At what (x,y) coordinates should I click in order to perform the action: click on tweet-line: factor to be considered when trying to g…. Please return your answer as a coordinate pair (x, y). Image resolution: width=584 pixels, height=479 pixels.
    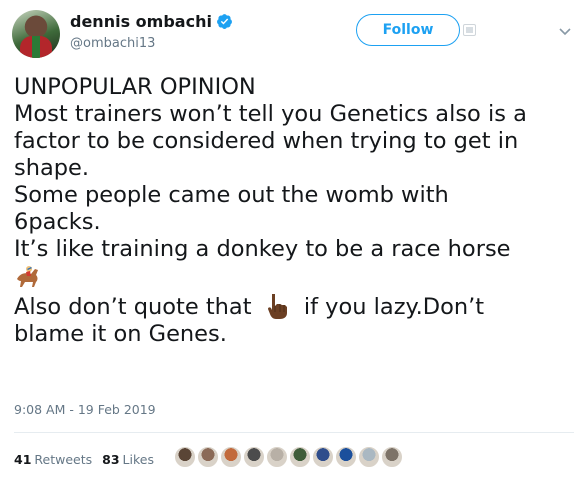
    Looking at the image, I should click on (266, 141).